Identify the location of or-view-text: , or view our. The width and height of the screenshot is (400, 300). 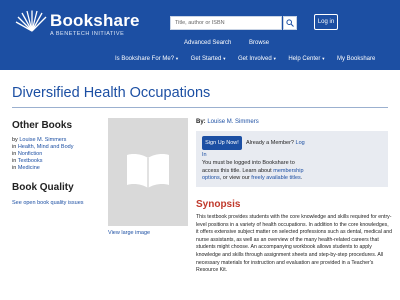
(234, 178).